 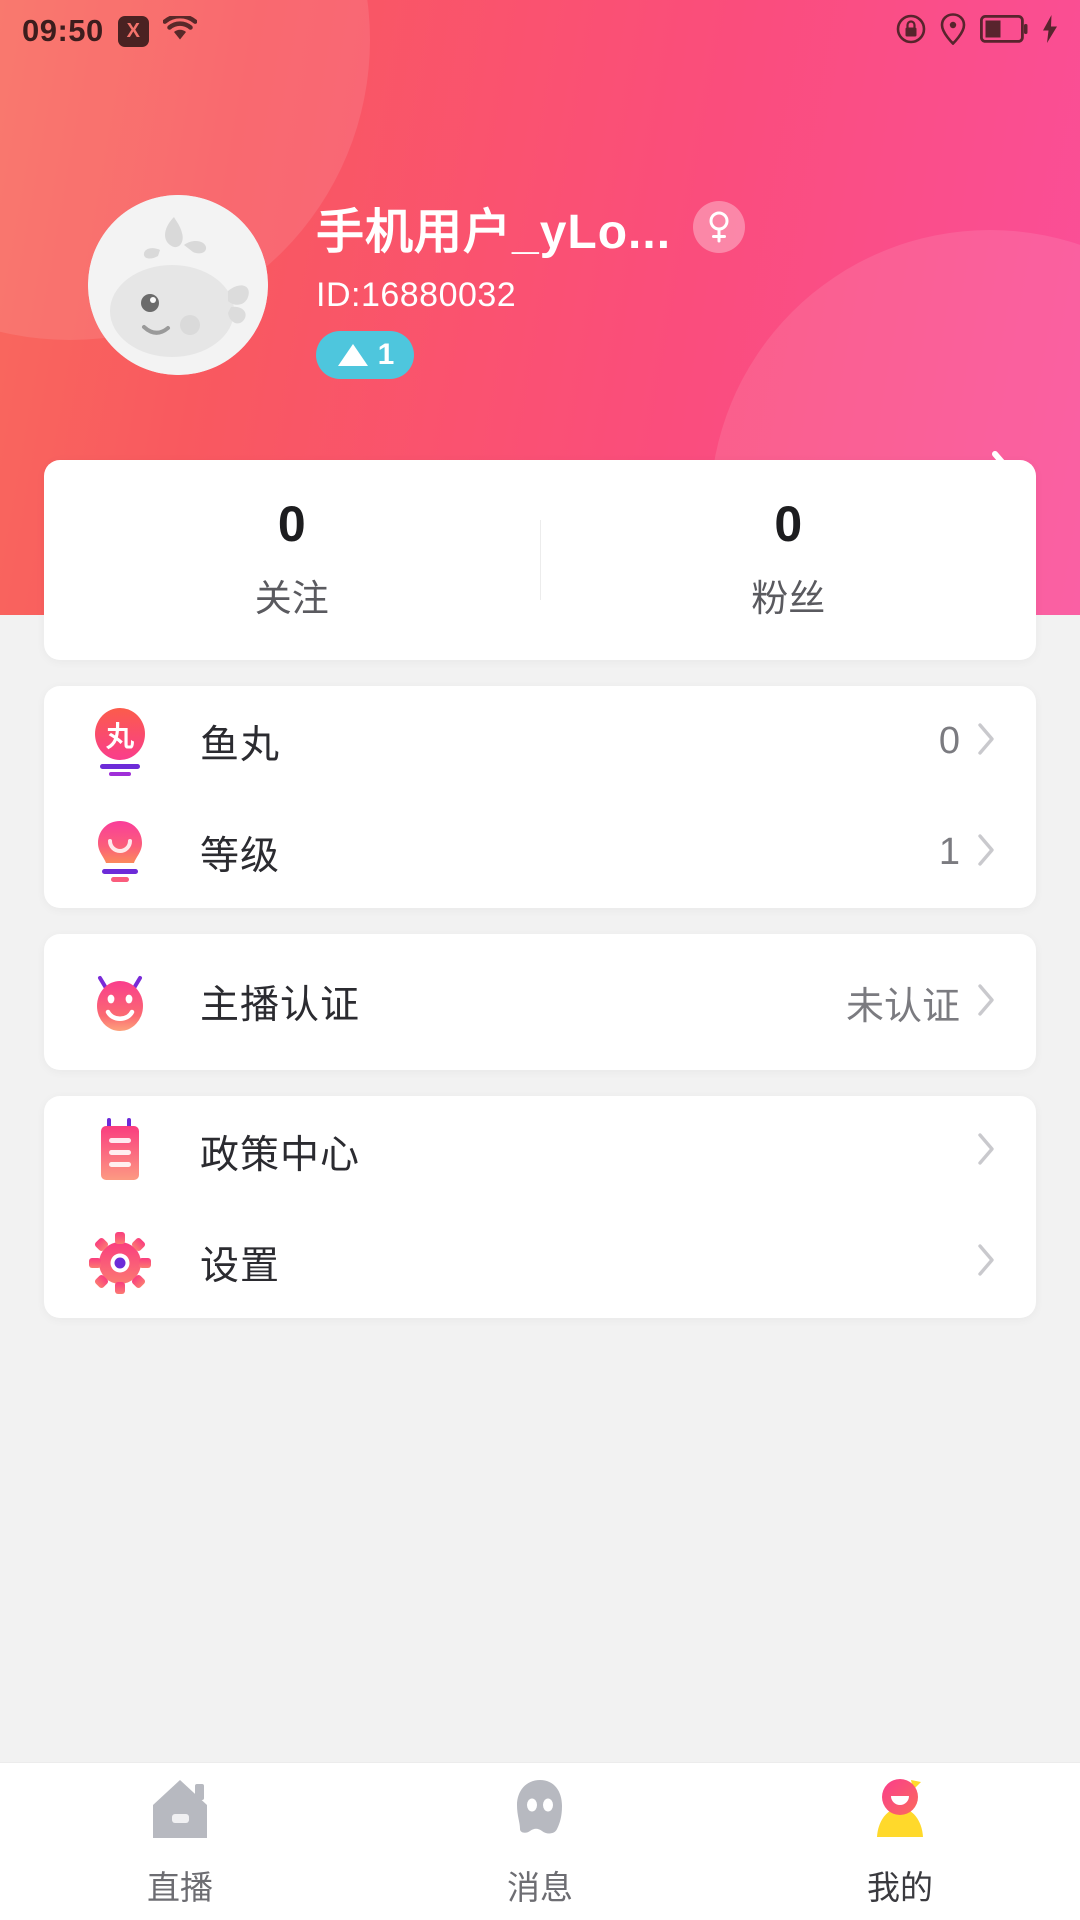 I want to click on fans-count: 0, so click(x=788, y=523).